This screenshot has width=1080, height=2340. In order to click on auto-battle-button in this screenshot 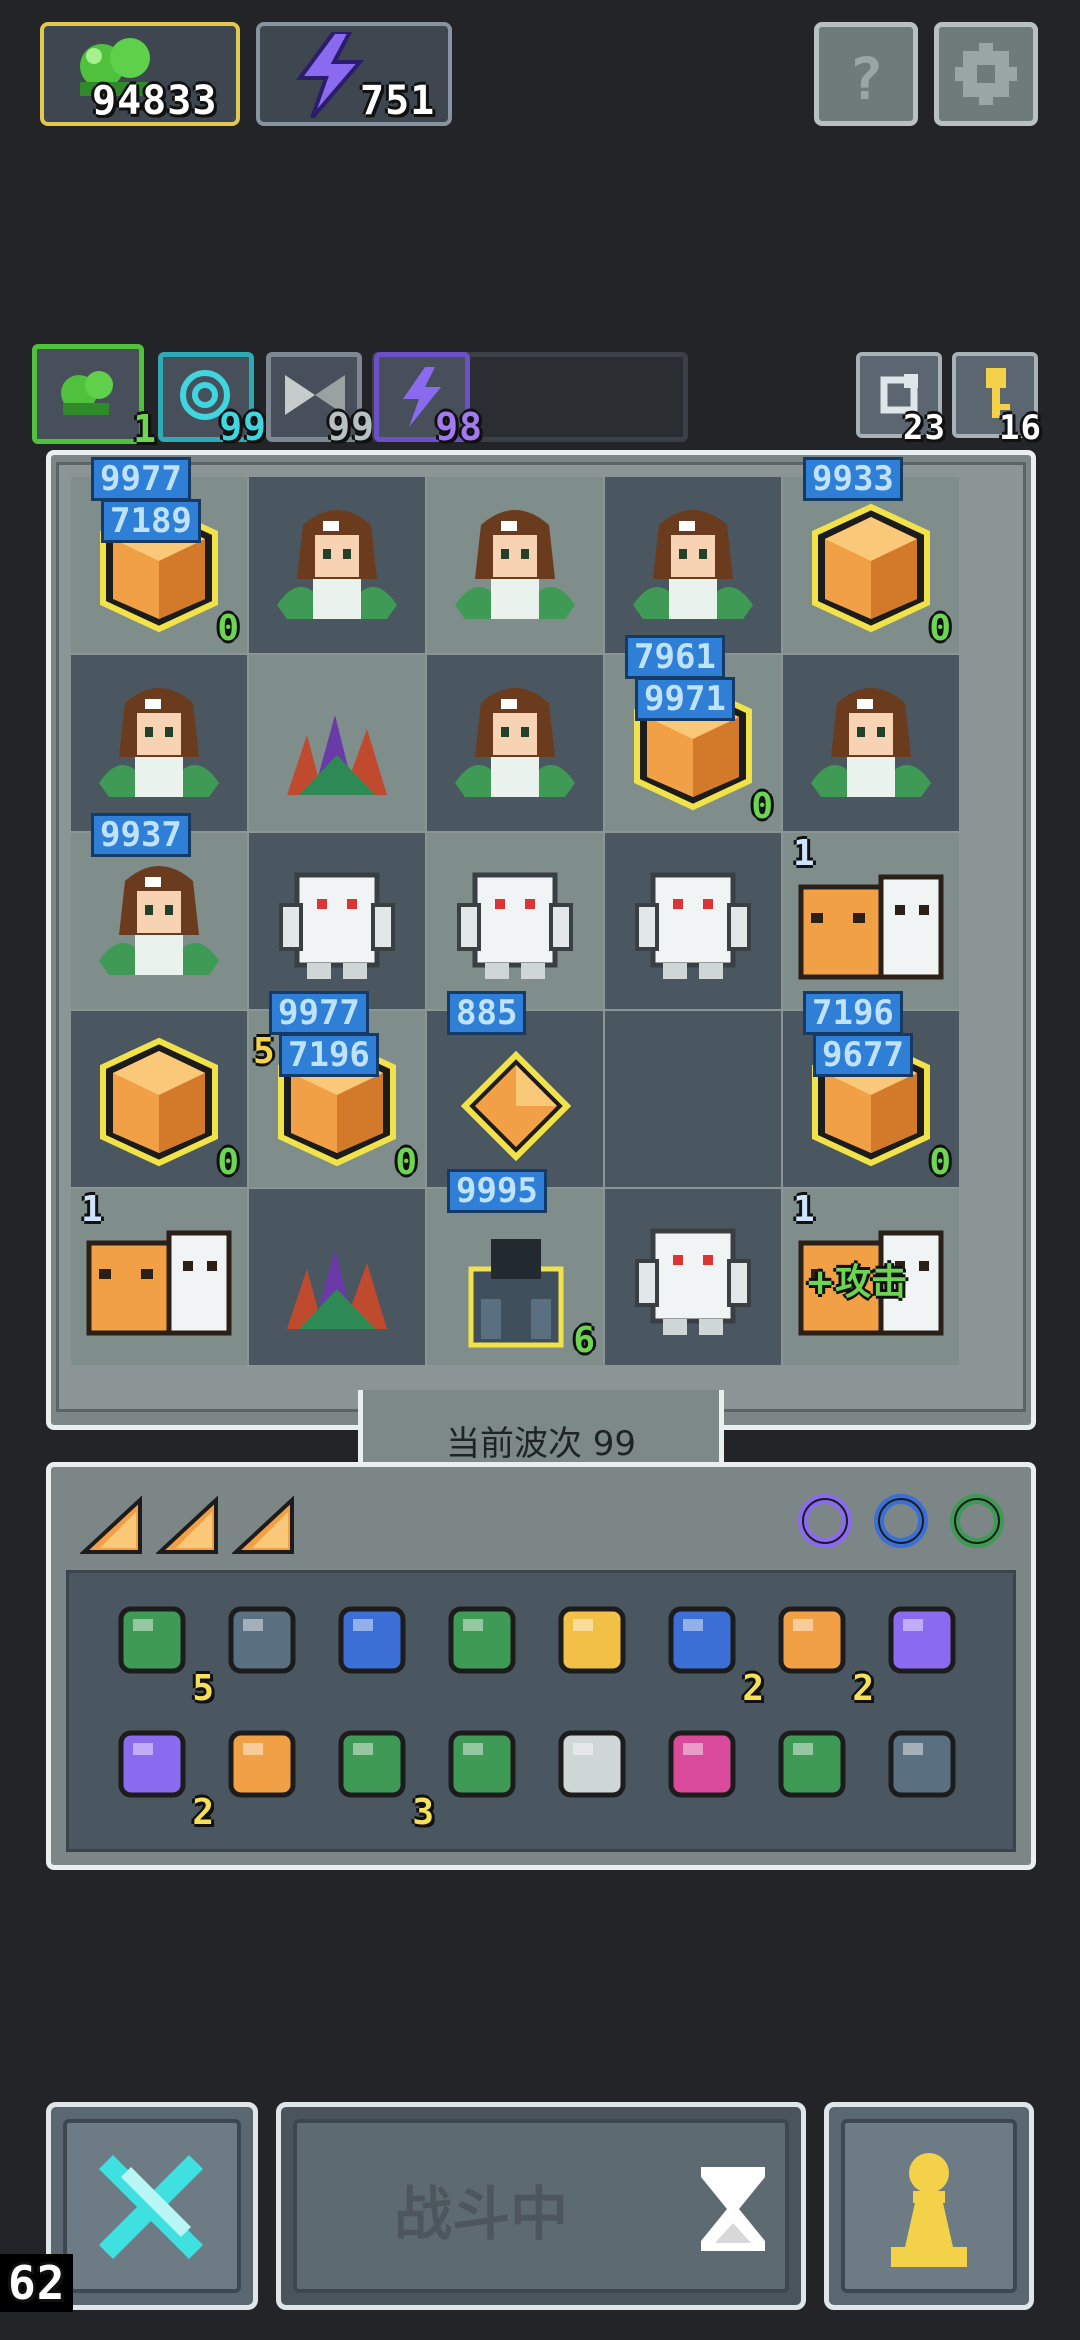, I will do `click(152, 2206)`.